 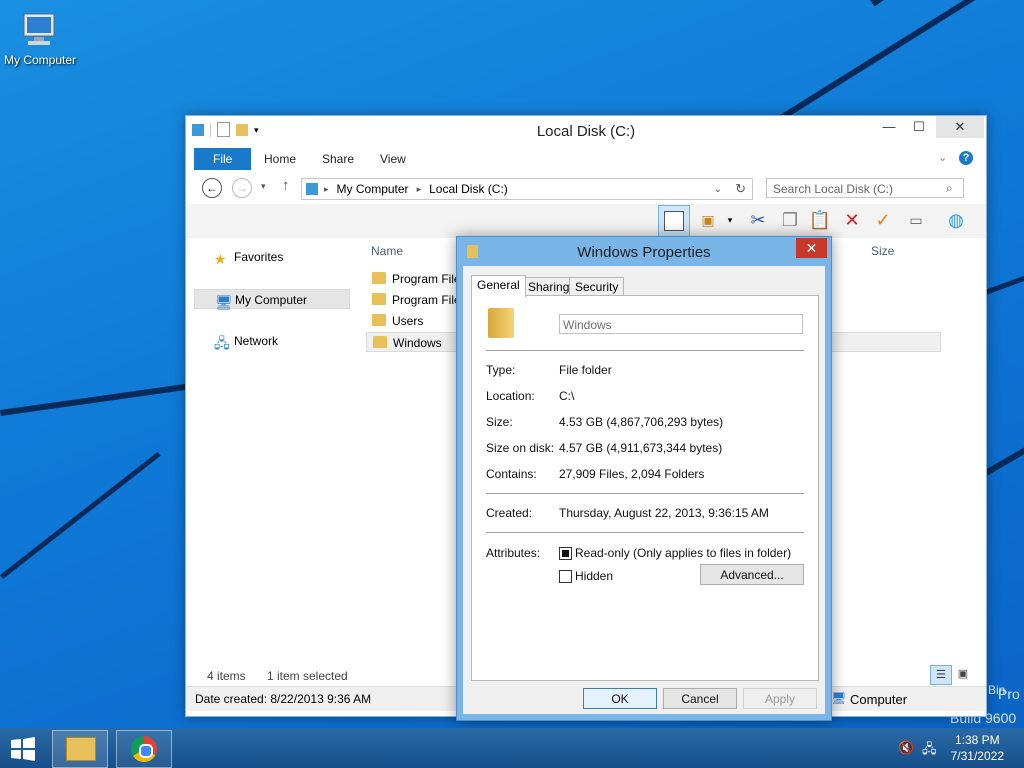 What do you see at coordinates (960, 127) in the screenshot?
I see `close-button: ✕` at bounding box center [960, 127].